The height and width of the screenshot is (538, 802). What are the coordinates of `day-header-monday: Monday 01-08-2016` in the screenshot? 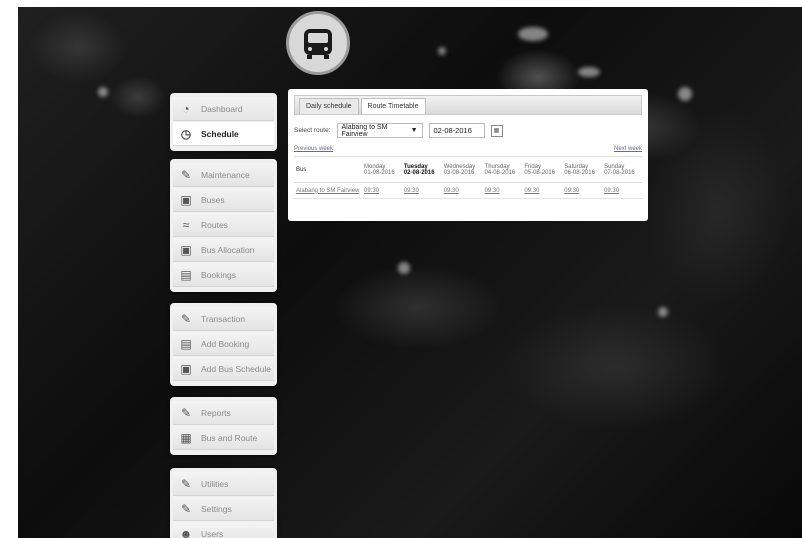 It's located at (382, 169).